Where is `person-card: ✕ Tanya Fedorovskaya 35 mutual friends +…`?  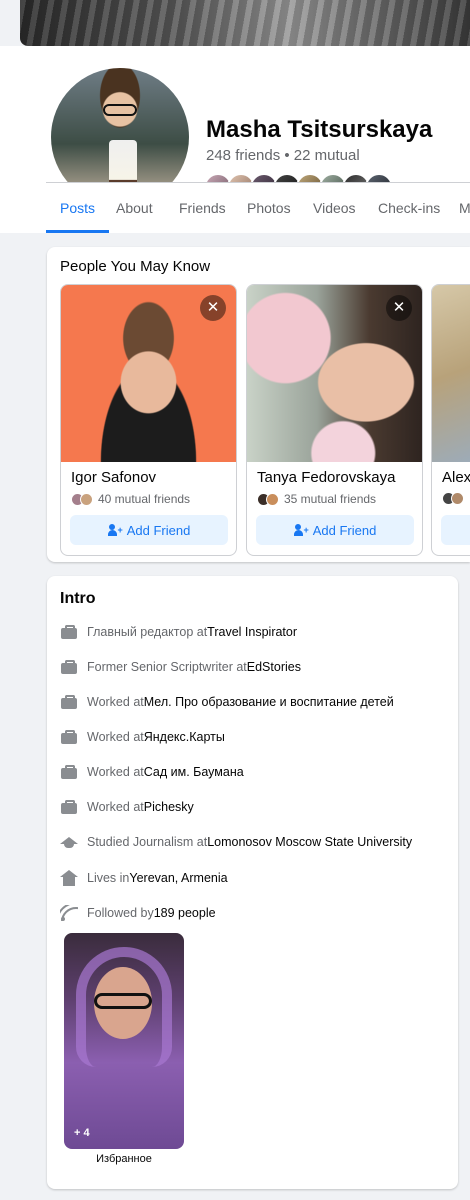
person-card: ✕ Tanya Fedorovskaya 35 mutual friends +… is located at coordinates (334, 420).